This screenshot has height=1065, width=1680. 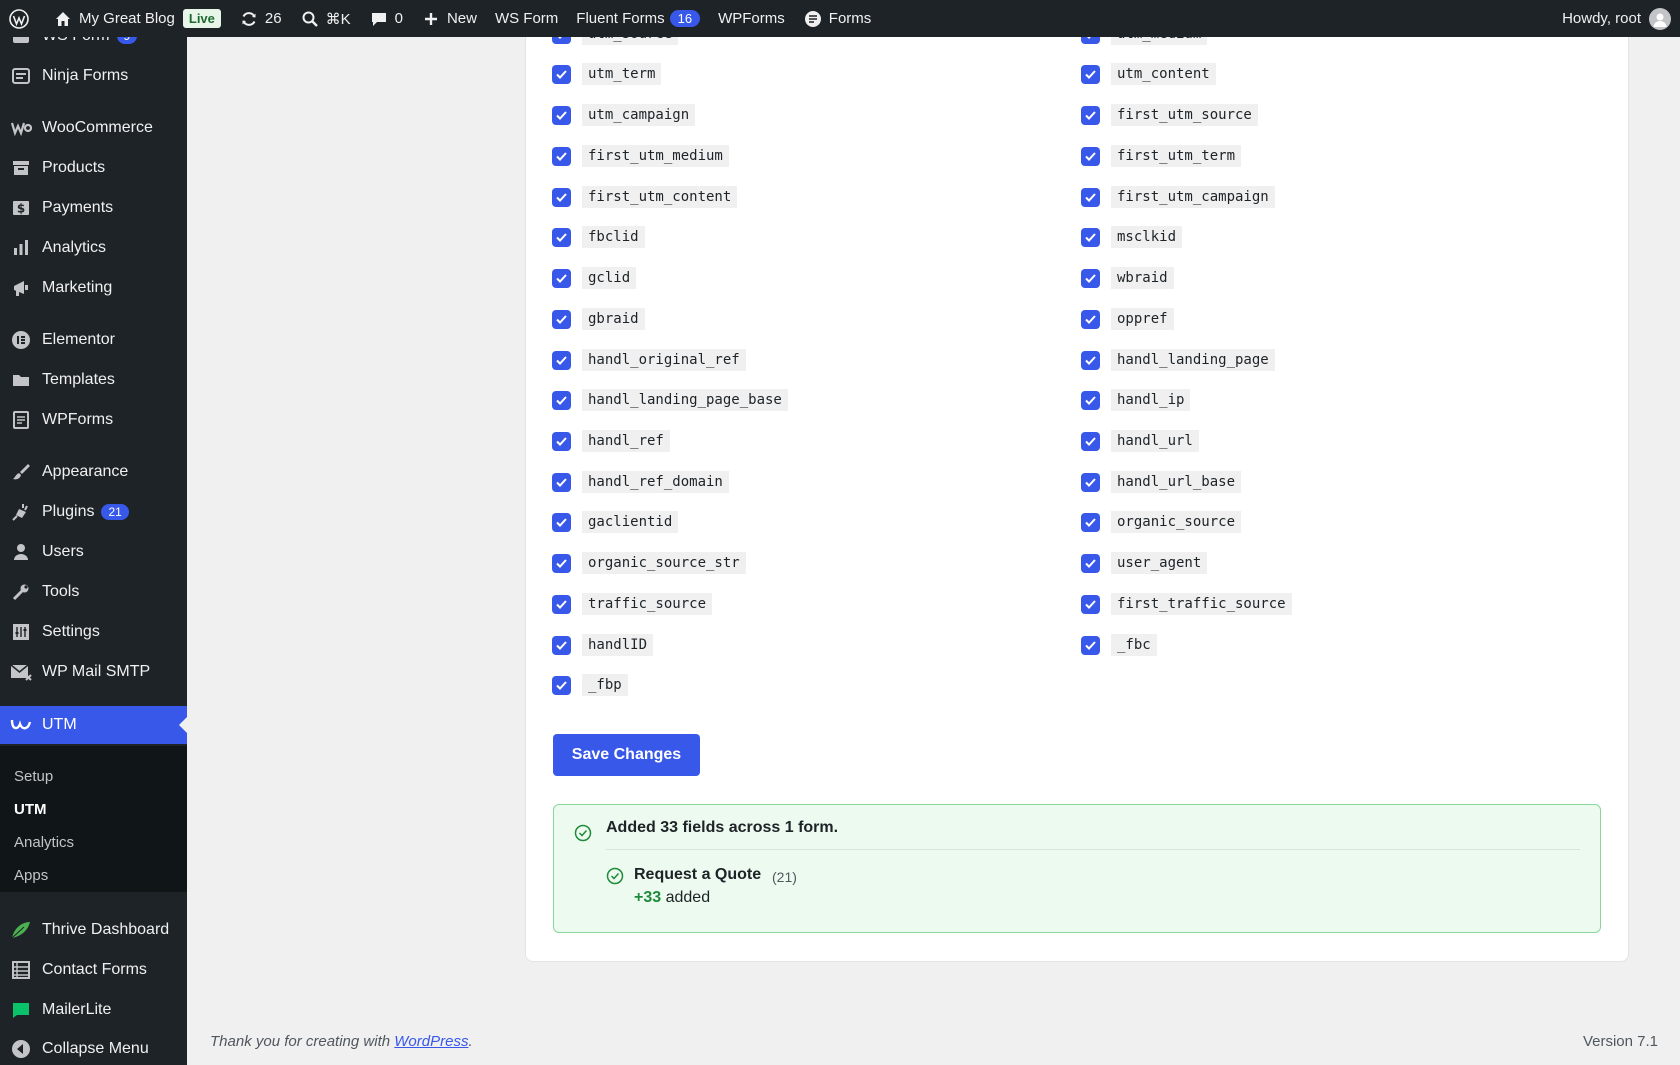 I want to click on sidebar-item-woocommerce: WooCommerce, so click(x=93, y=128).